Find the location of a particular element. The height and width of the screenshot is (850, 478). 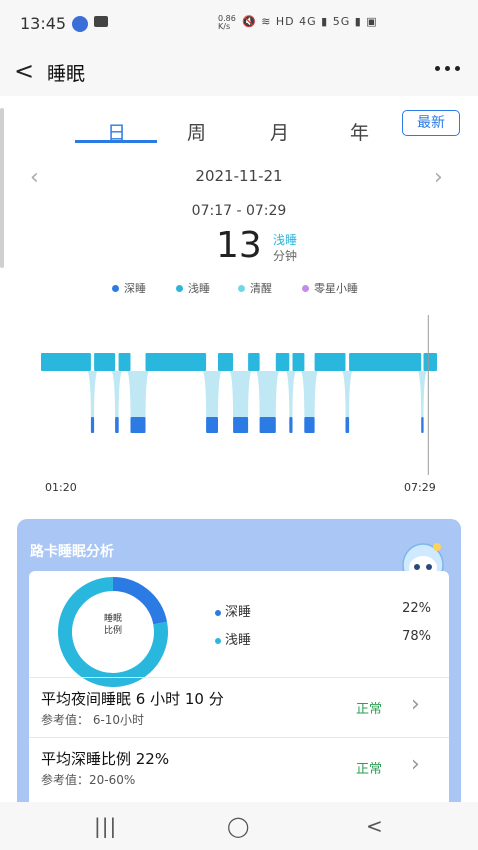

system-navigation-bar: ||| ◯ < is located at coordinates (239, 826).